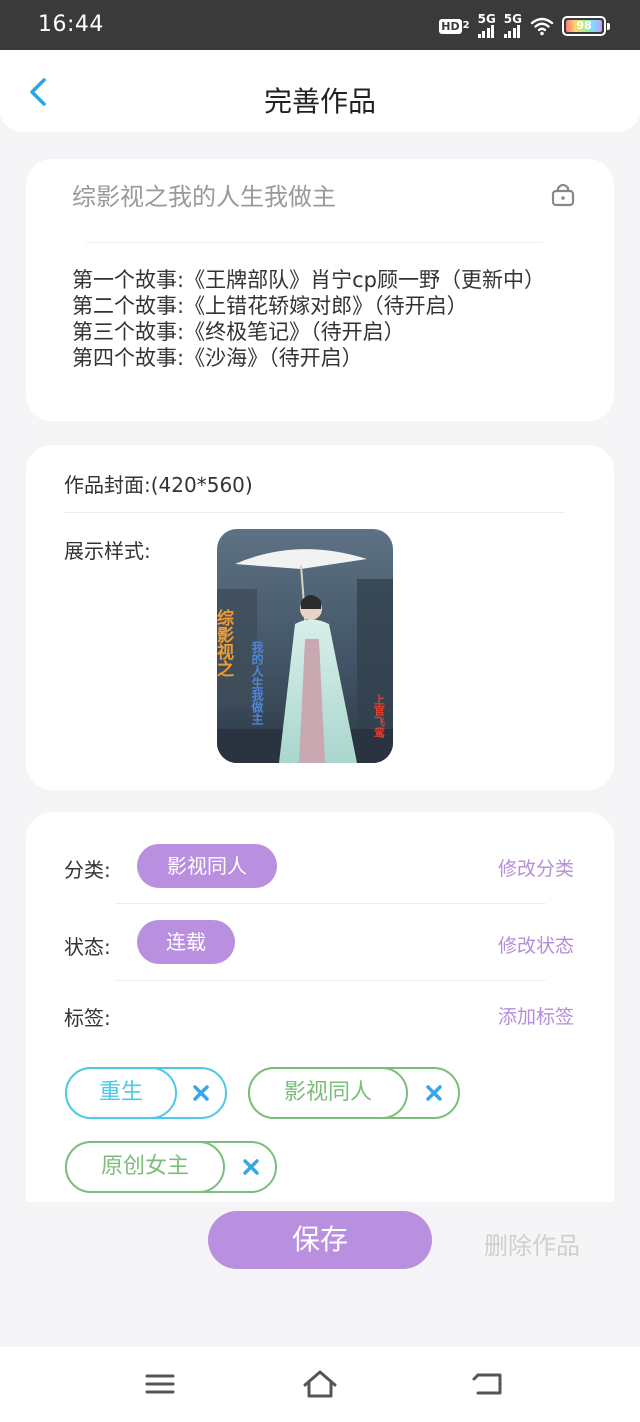 This screenshot has height=1422, width=640. Describe the element at coordinates (328, 1093) in the screenshot. I see `tag-label: 影视同人` at that location.